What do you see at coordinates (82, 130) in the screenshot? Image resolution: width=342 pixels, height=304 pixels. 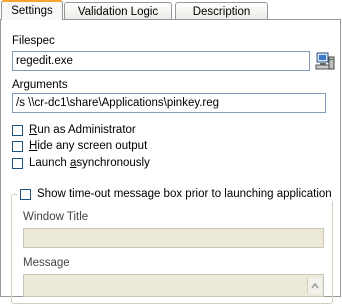 I see `checkbox-label: Run as Administrator` at bounding box center [82, 130].